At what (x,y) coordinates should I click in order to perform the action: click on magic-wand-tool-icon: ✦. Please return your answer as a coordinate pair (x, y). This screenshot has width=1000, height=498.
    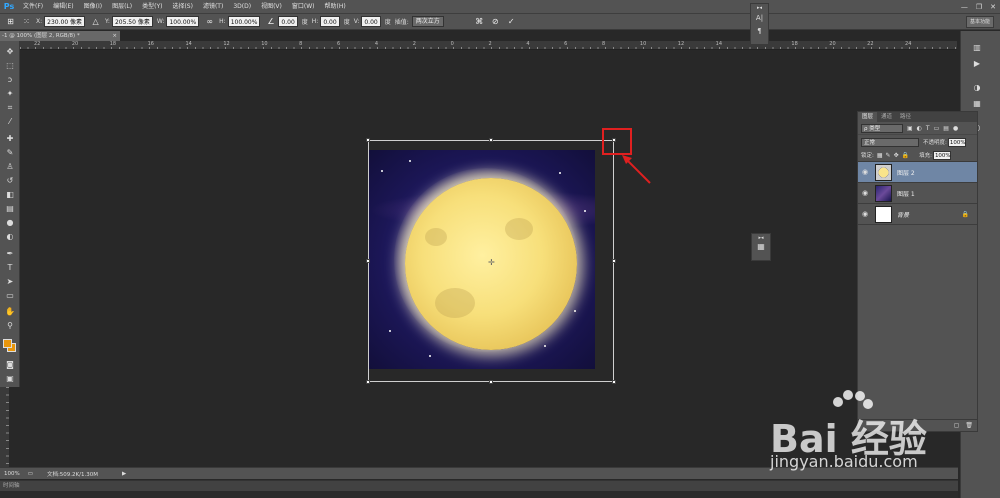
    Looking at the image, I should click on (10, 93).